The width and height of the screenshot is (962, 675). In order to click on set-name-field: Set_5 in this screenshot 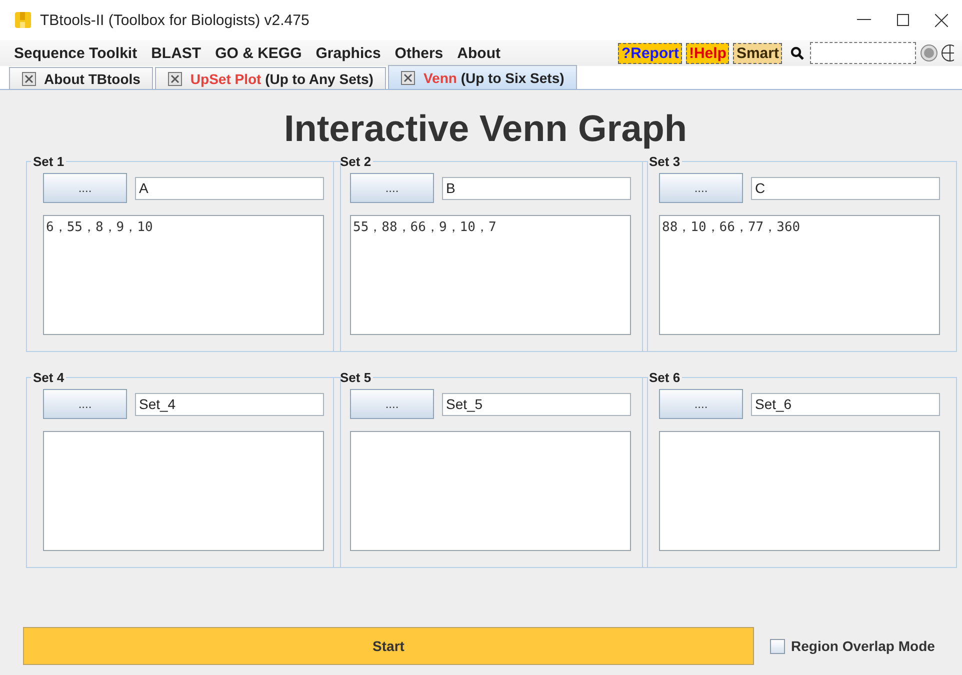, I will do `click(536, 404)`.